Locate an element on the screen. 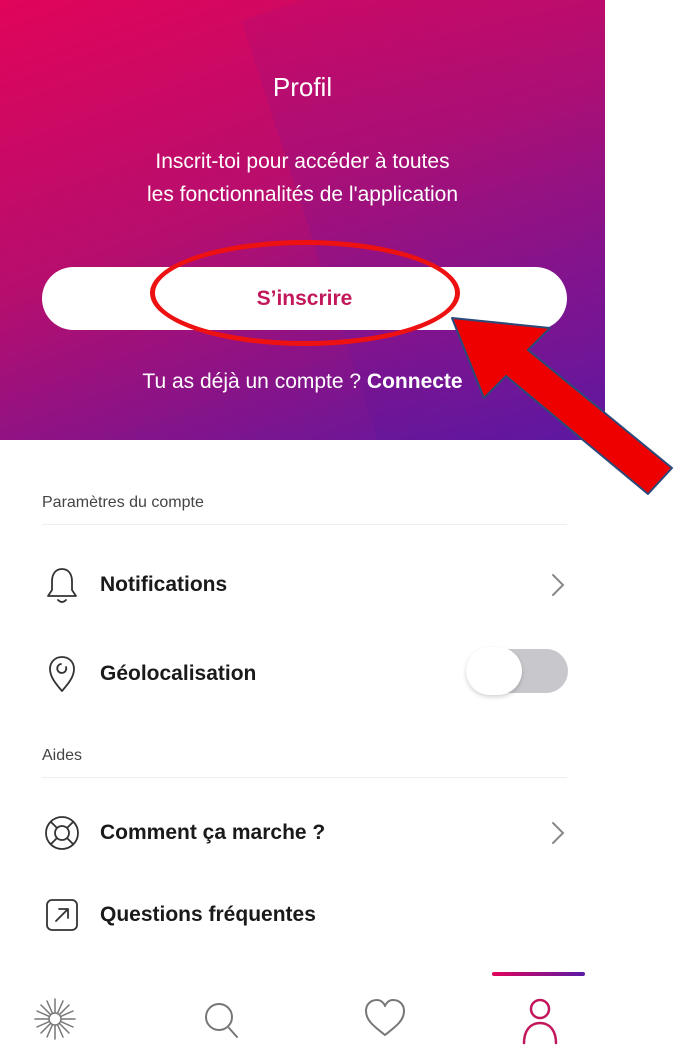 This screenshot has width=685, height=1050. lifebuoy-icon is located at coordinates (62, 833).